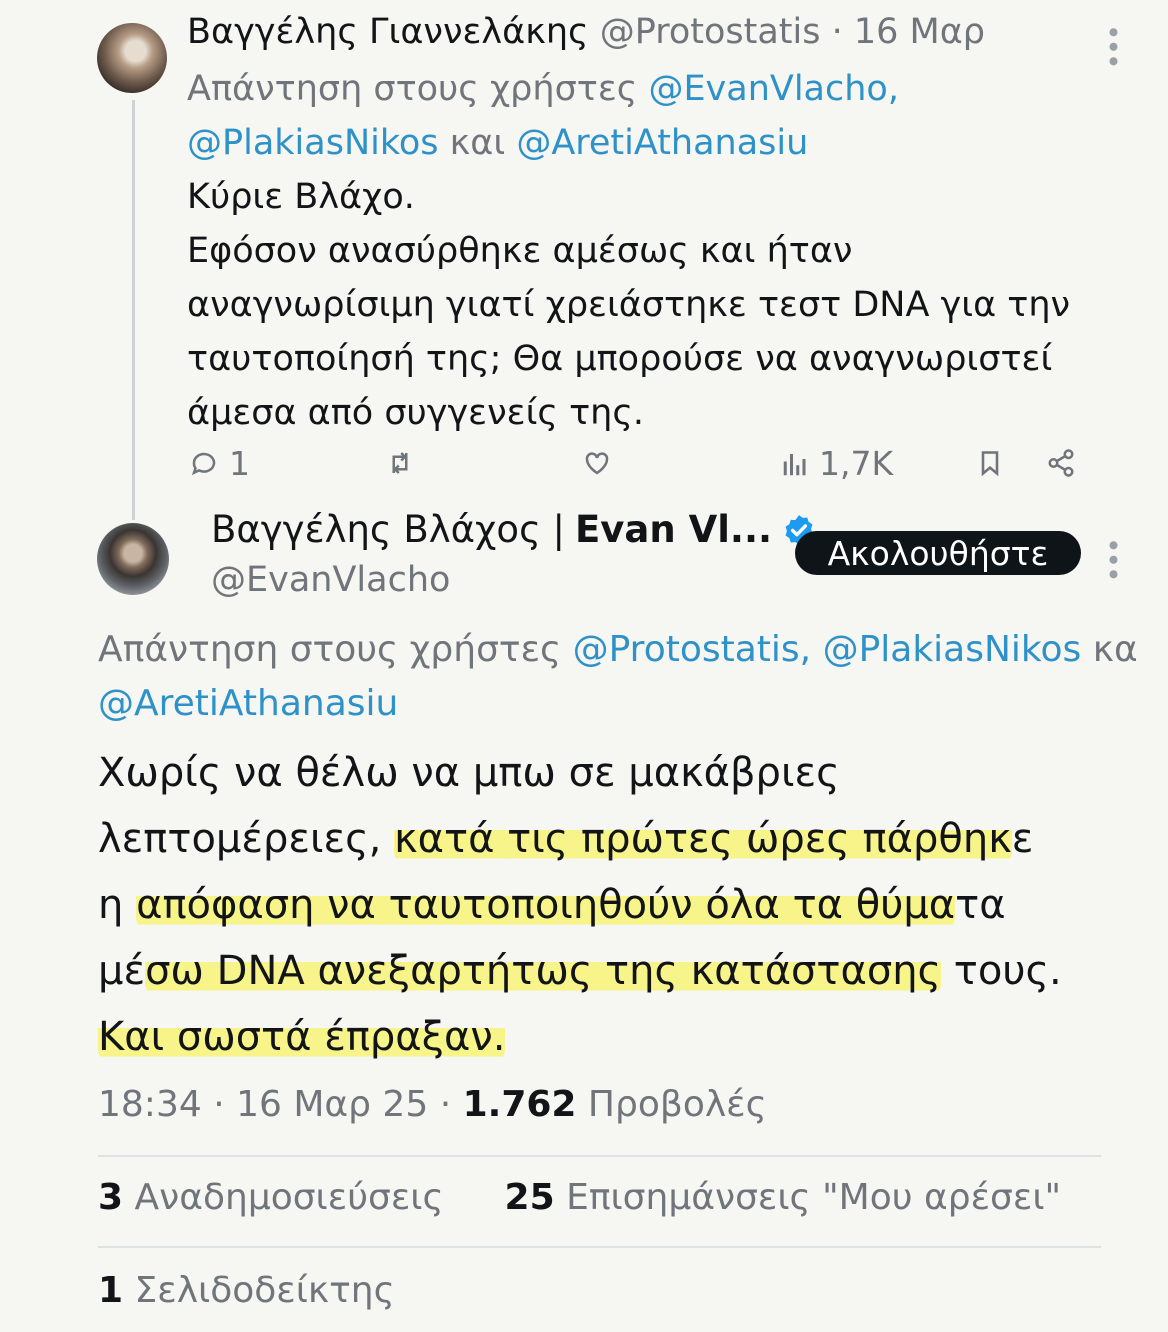 The image size is (1168, 1332). I want to click on like-button, so click(597, 463).